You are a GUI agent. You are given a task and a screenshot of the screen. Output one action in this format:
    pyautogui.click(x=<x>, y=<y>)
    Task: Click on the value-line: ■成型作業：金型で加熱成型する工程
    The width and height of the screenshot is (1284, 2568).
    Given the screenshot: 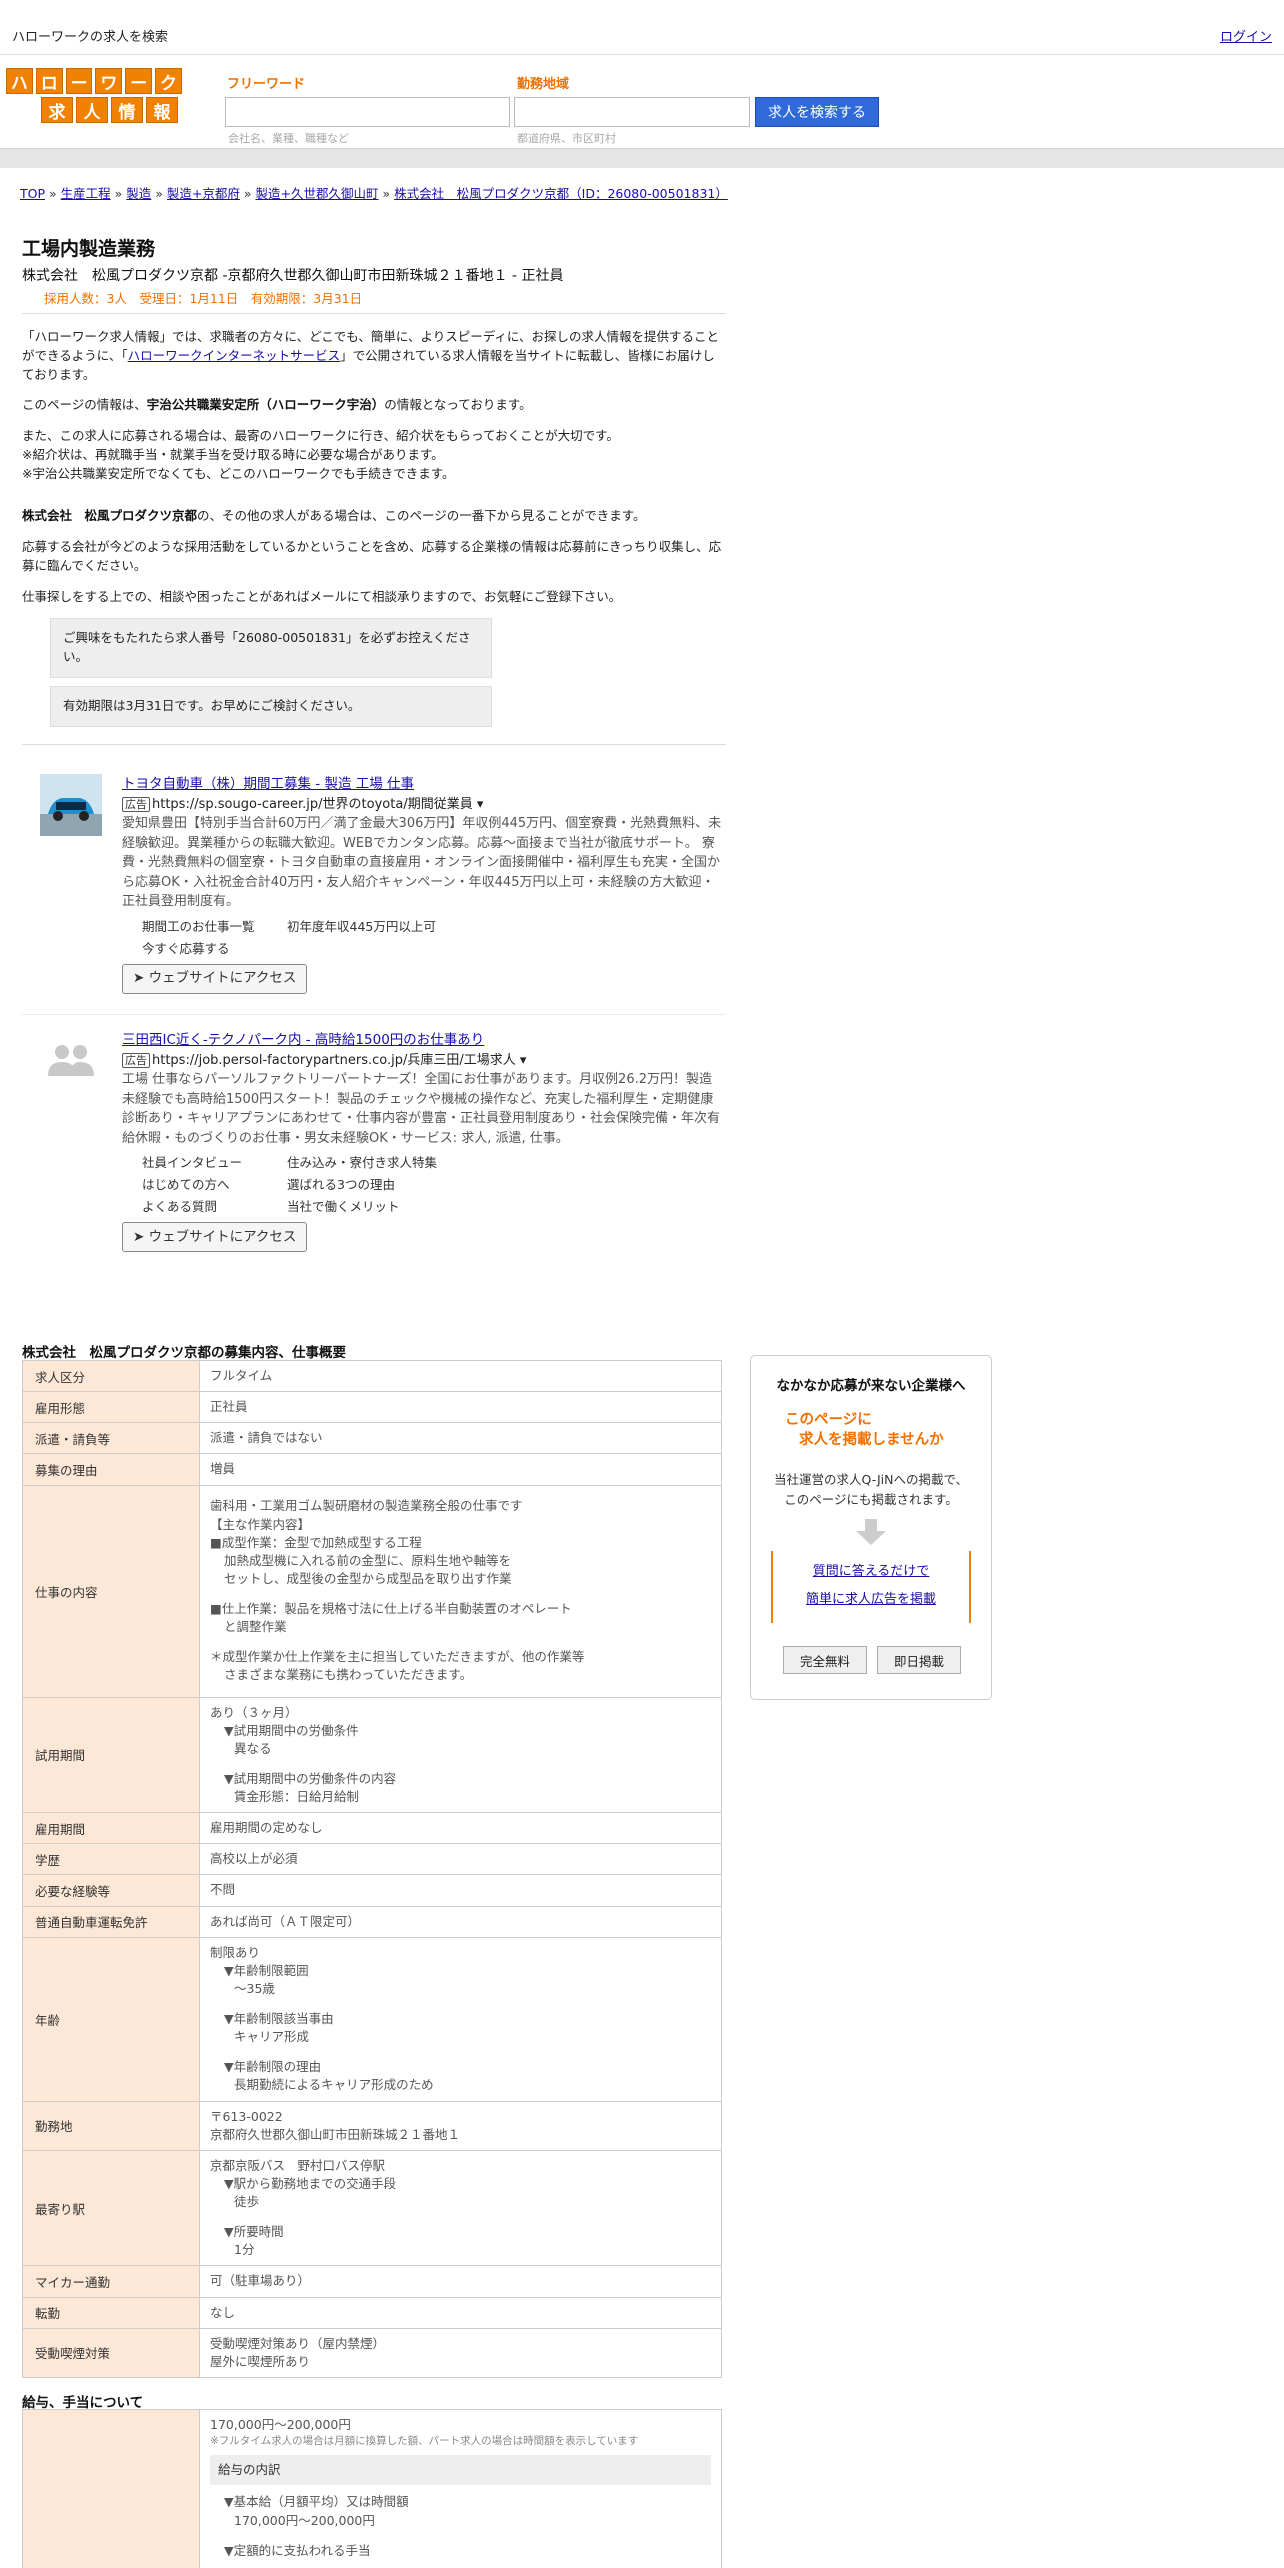 What is the action you would take?
    pyautogui.click(x=316, y=1542)
    